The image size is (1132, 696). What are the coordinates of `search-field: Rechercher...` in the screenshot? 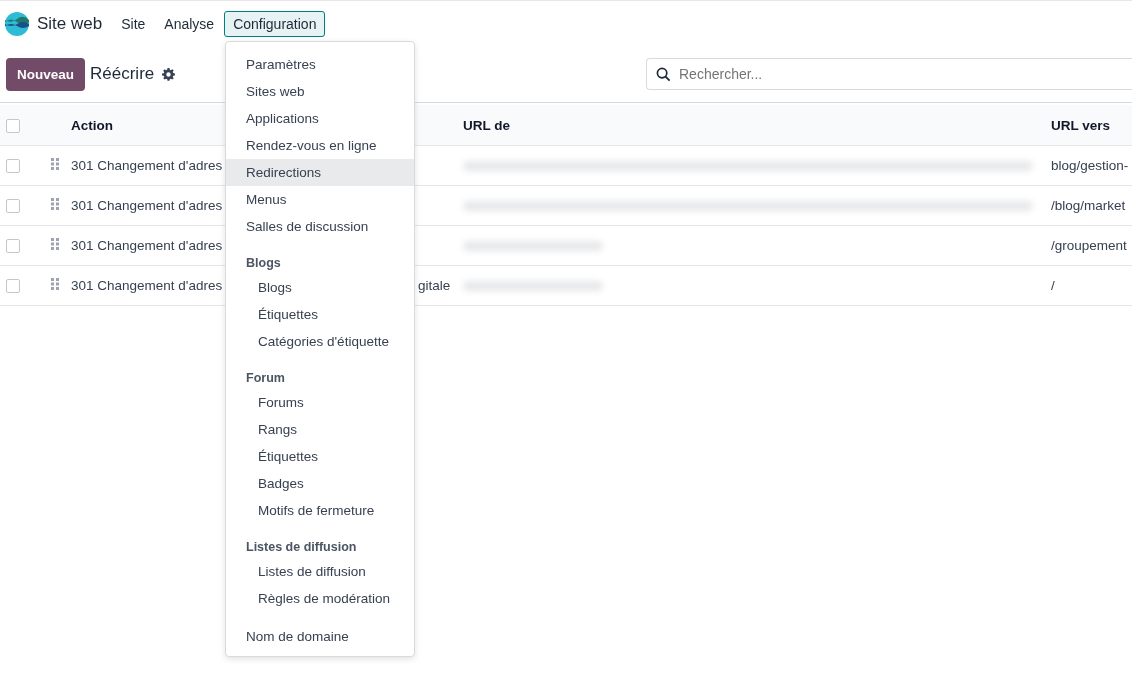 It's located at (889, 74).